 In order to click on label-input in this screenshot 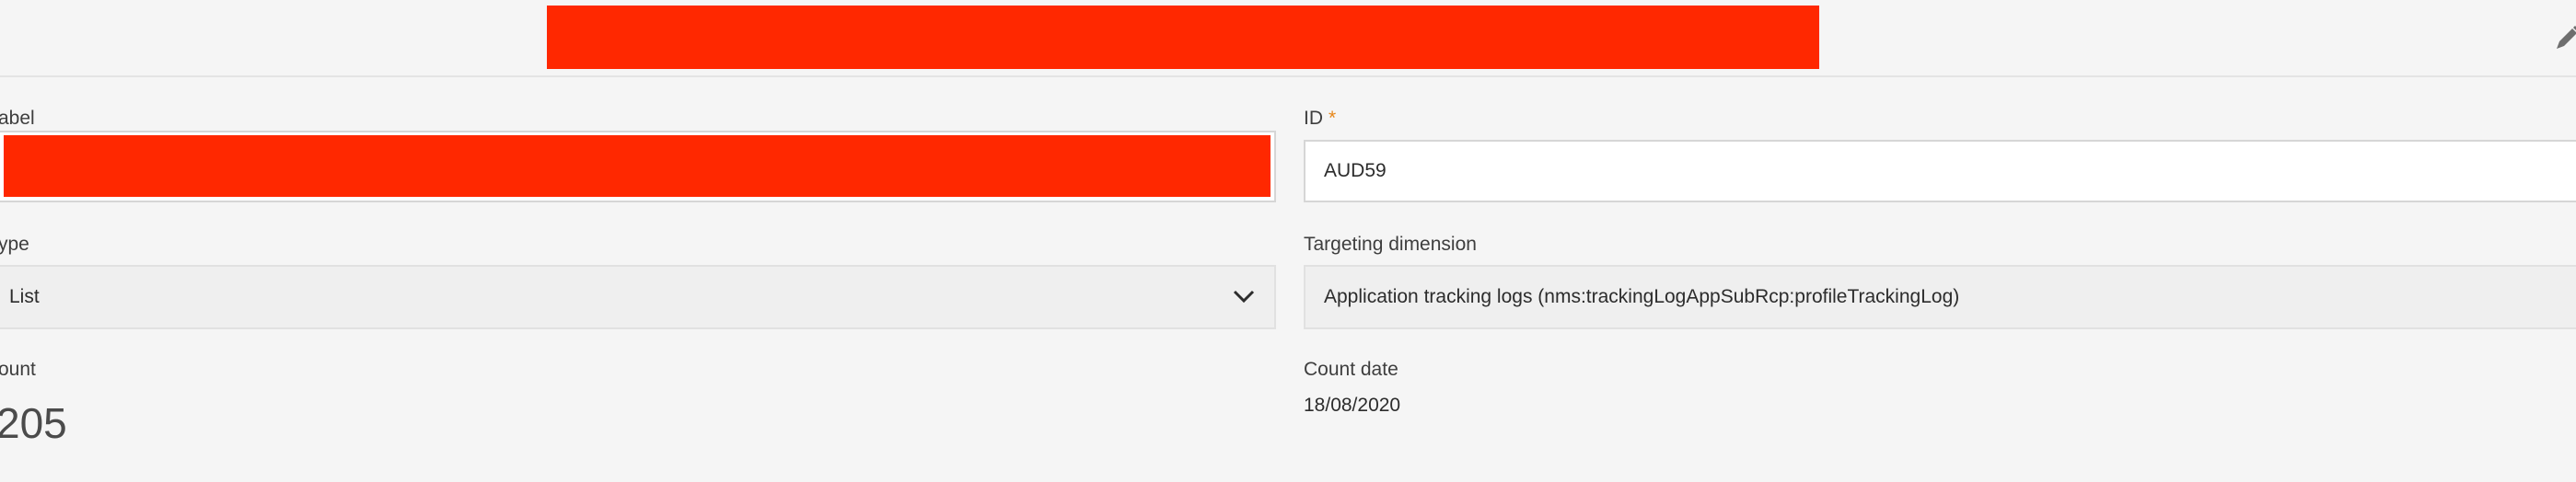, I will do `click(638, 166)`.